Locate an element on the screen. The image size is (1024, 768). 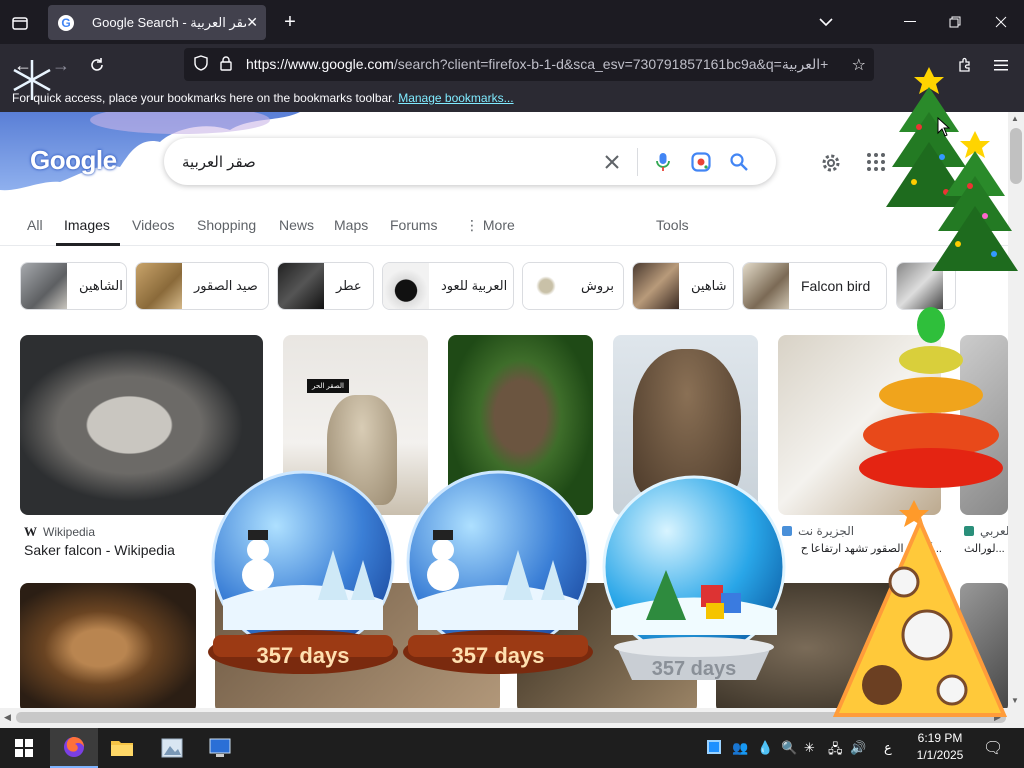
notification-center-icon: 🗨 is located at coordinates (993, 748).